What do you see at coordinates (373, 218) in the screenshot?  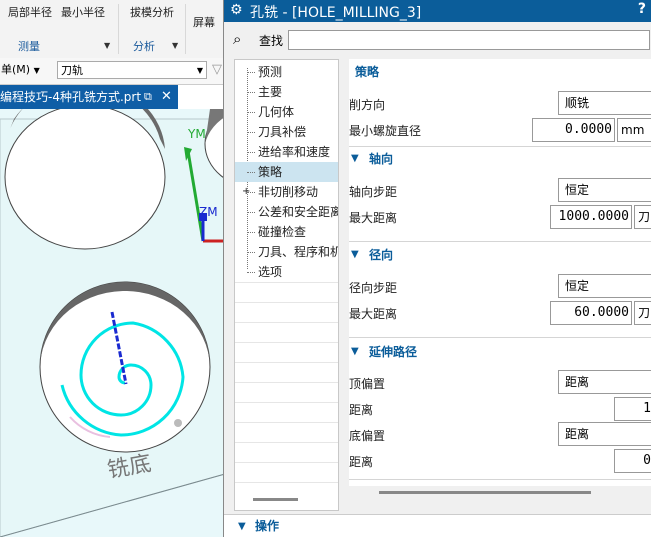 I see `axial-max-distance-label: 最大距离` at bounding box center [373, 218].